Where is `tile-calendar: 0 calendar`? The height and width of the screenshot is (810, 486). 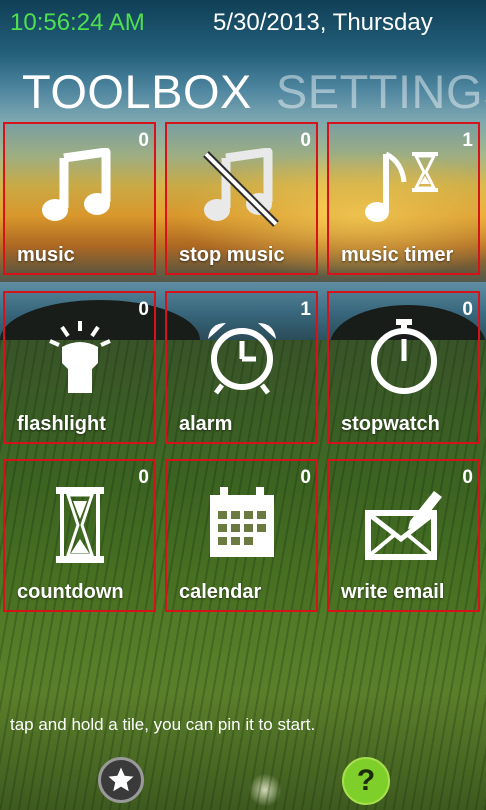 tile-calendar: 0 calendar is located at coordinates (241, 535).